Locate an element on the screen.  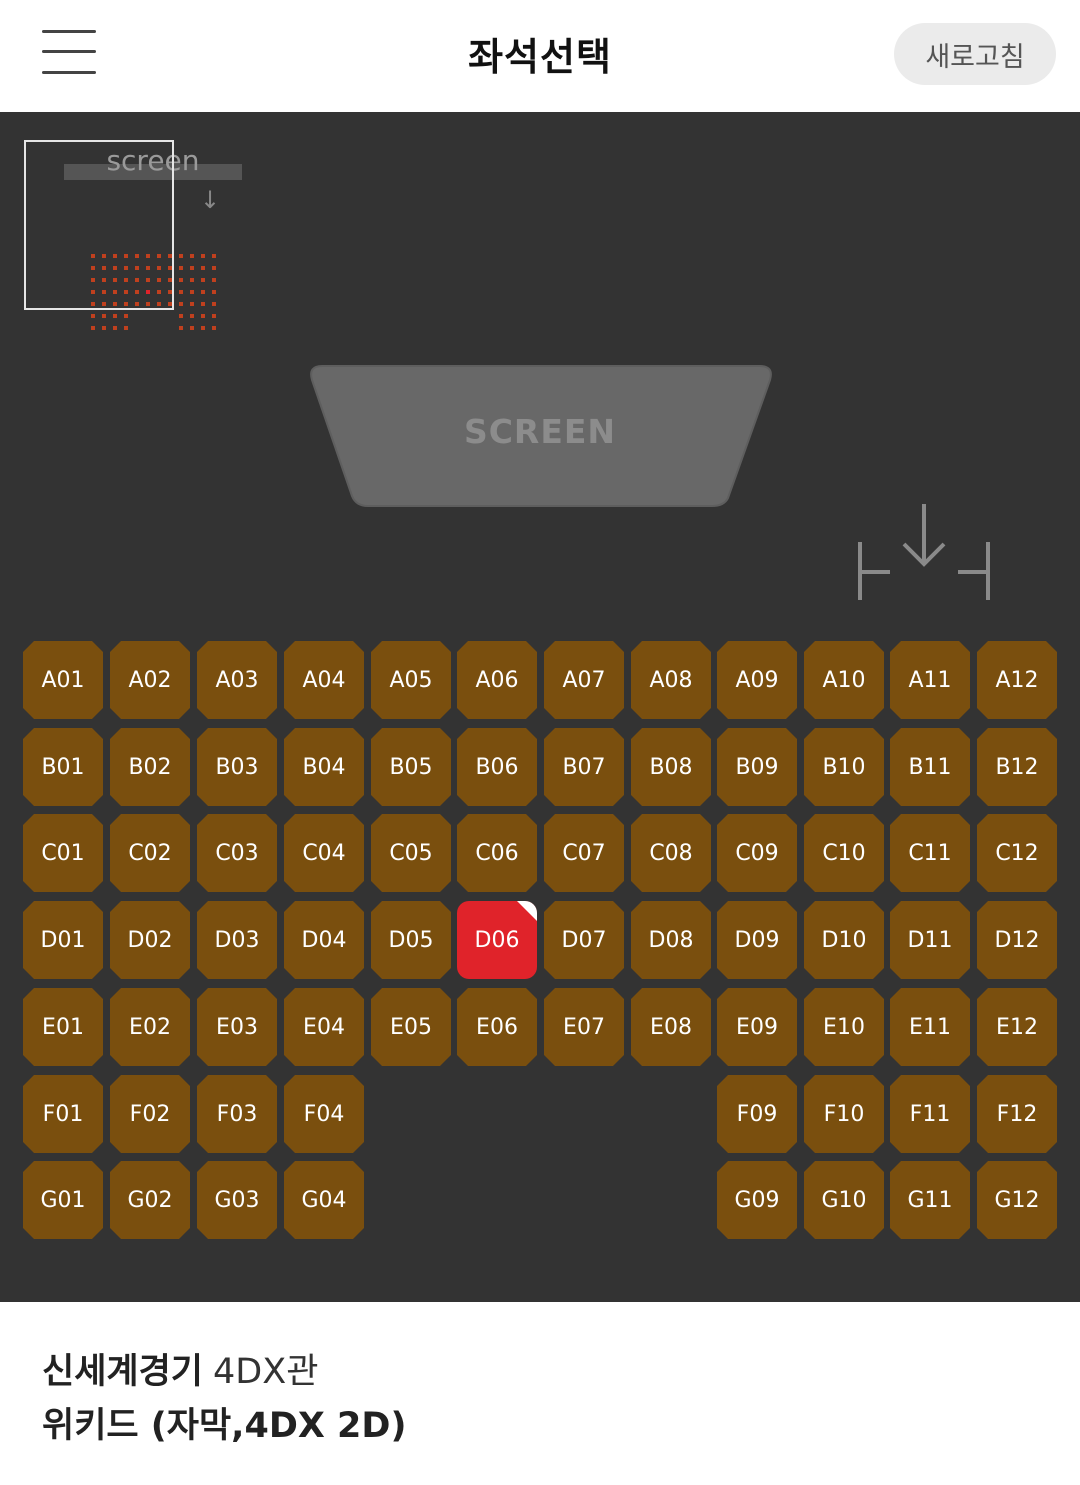
seat-g03: G03 is located at coordinates (237, 1200).